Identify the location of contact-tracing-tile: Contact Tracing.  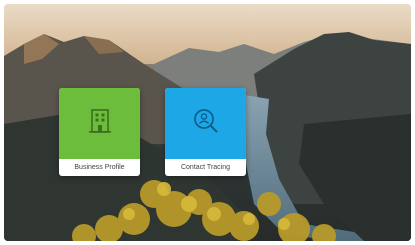
(205, 132).